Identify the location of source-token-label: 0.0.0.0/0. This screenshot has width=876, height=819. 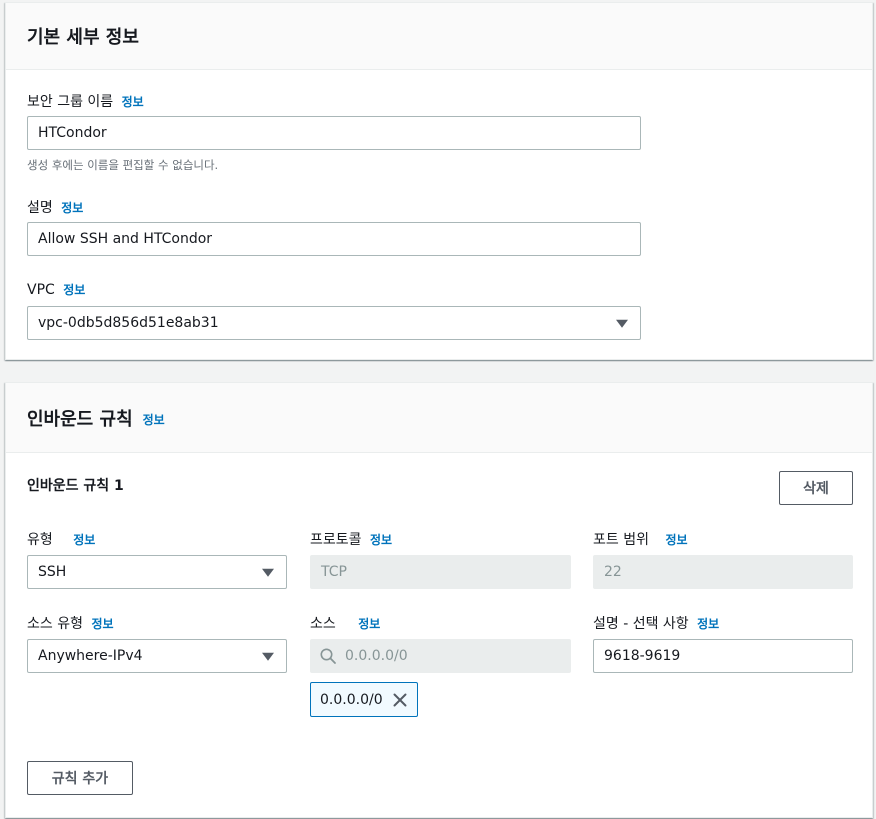
(351, 699).